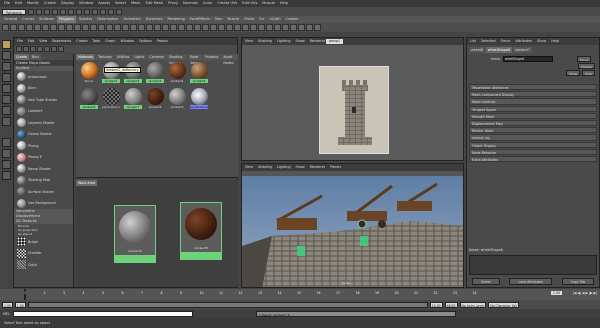 The height and width of the screenshot is (328, 600). What do you see at coordinates (43, 242) in the screenshot?
I see `texture-item-bulge: Bulge` at bounding box center [43, 242].